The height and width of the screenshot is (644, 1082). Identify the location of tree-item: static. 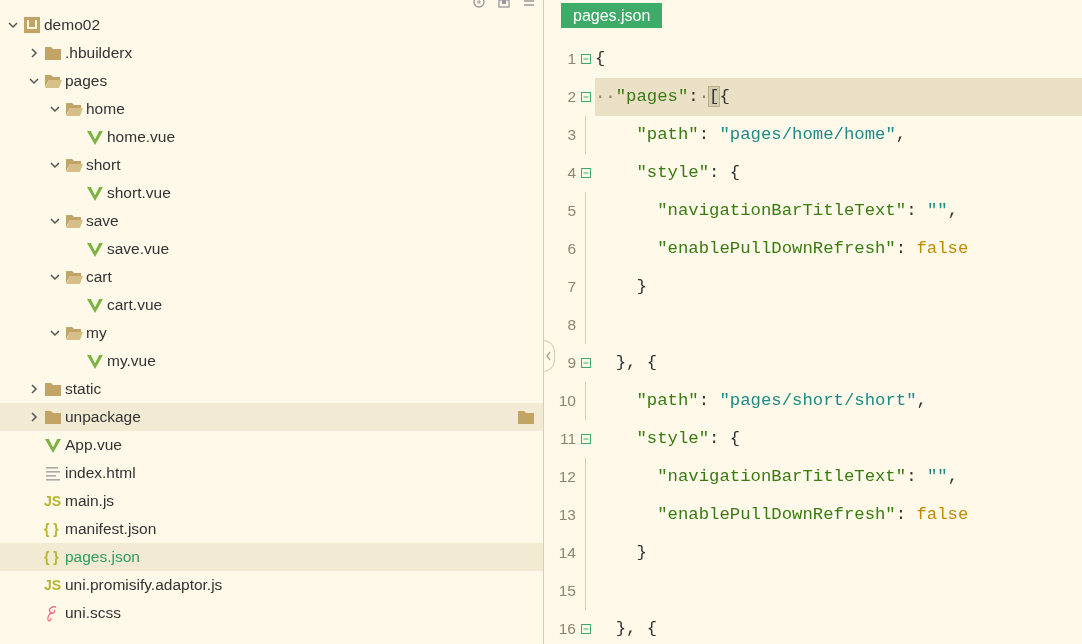
(271, 389).